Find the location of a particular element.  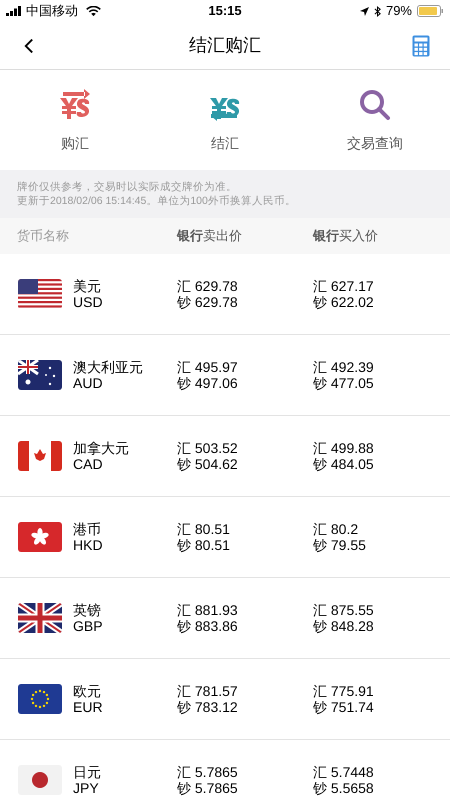

buy-price: 汇 499.88 is located at coordinates (343, 448).